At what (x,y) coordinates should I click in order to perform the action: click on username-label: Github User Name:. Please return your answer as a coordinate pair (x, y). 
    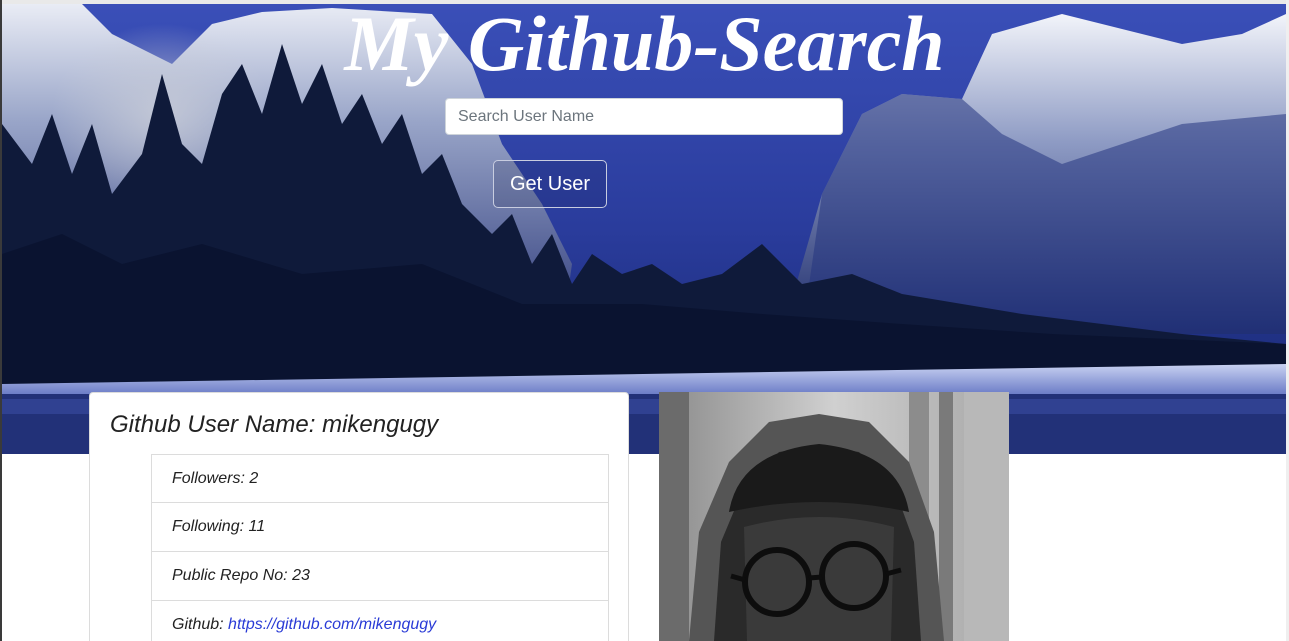
    Looking at the image, I should click on (213, 424).